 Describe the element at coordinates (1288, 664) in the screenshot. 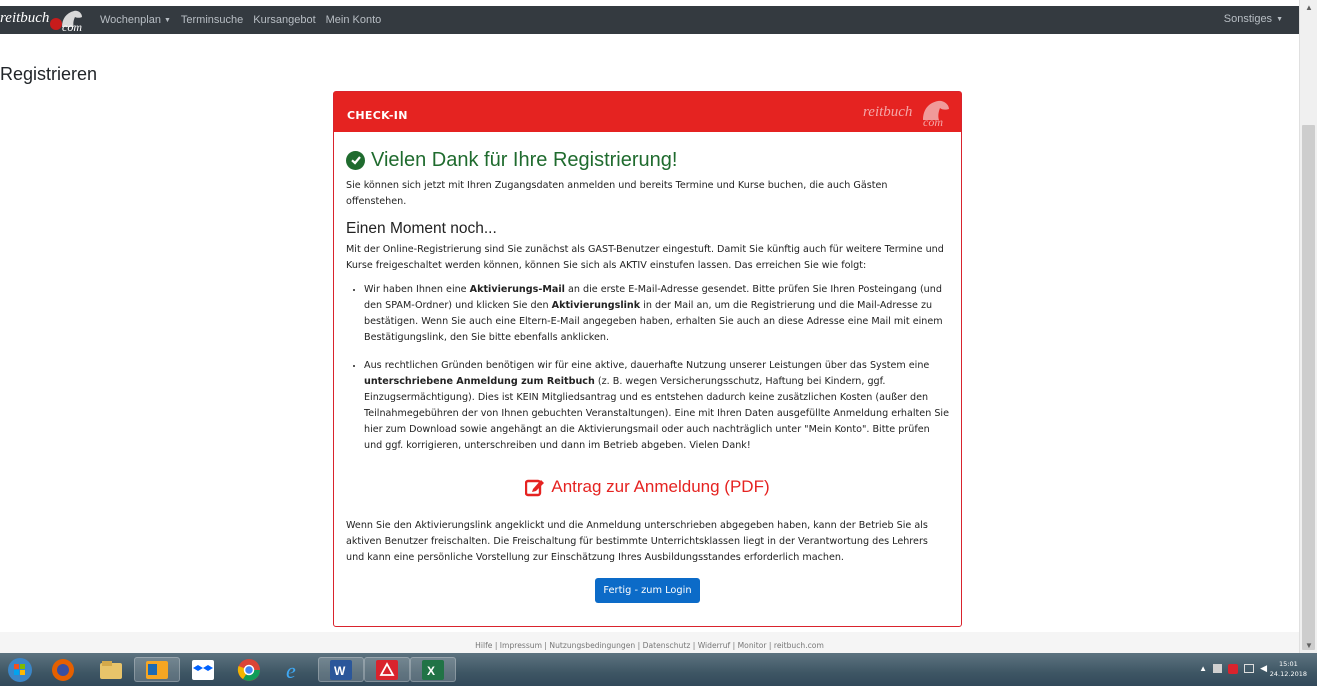

I see `clock-time: 15:01` at that location.